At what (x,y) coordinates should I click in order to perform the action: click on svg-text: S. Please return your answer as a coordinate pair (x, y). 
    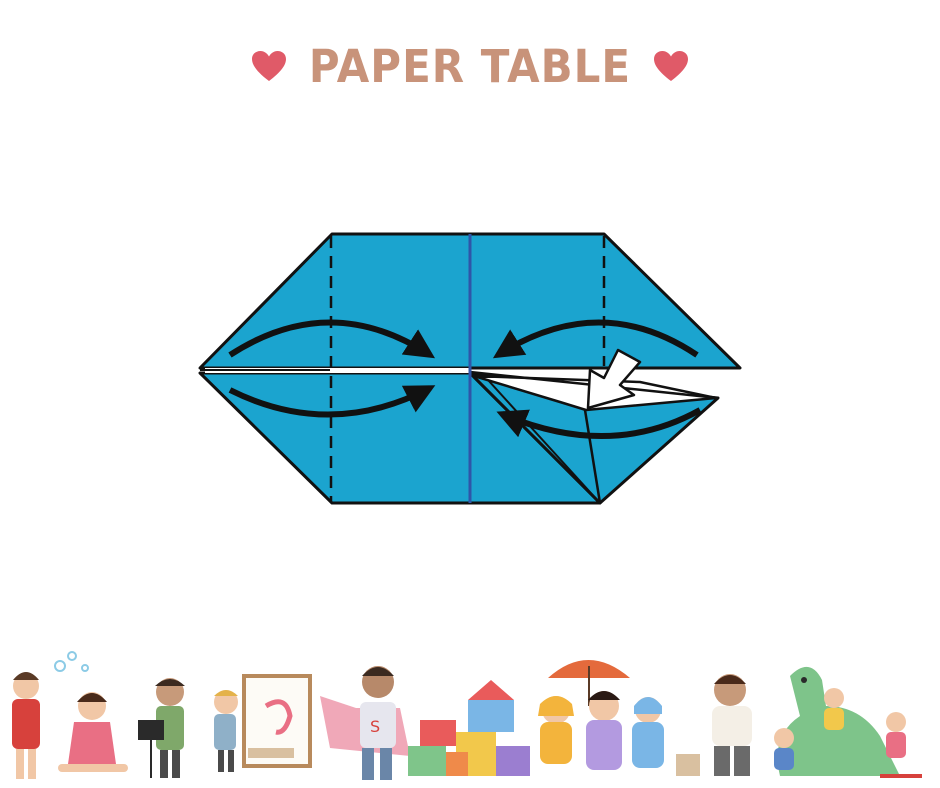
    Looking at the image, I should click on (375, 726).